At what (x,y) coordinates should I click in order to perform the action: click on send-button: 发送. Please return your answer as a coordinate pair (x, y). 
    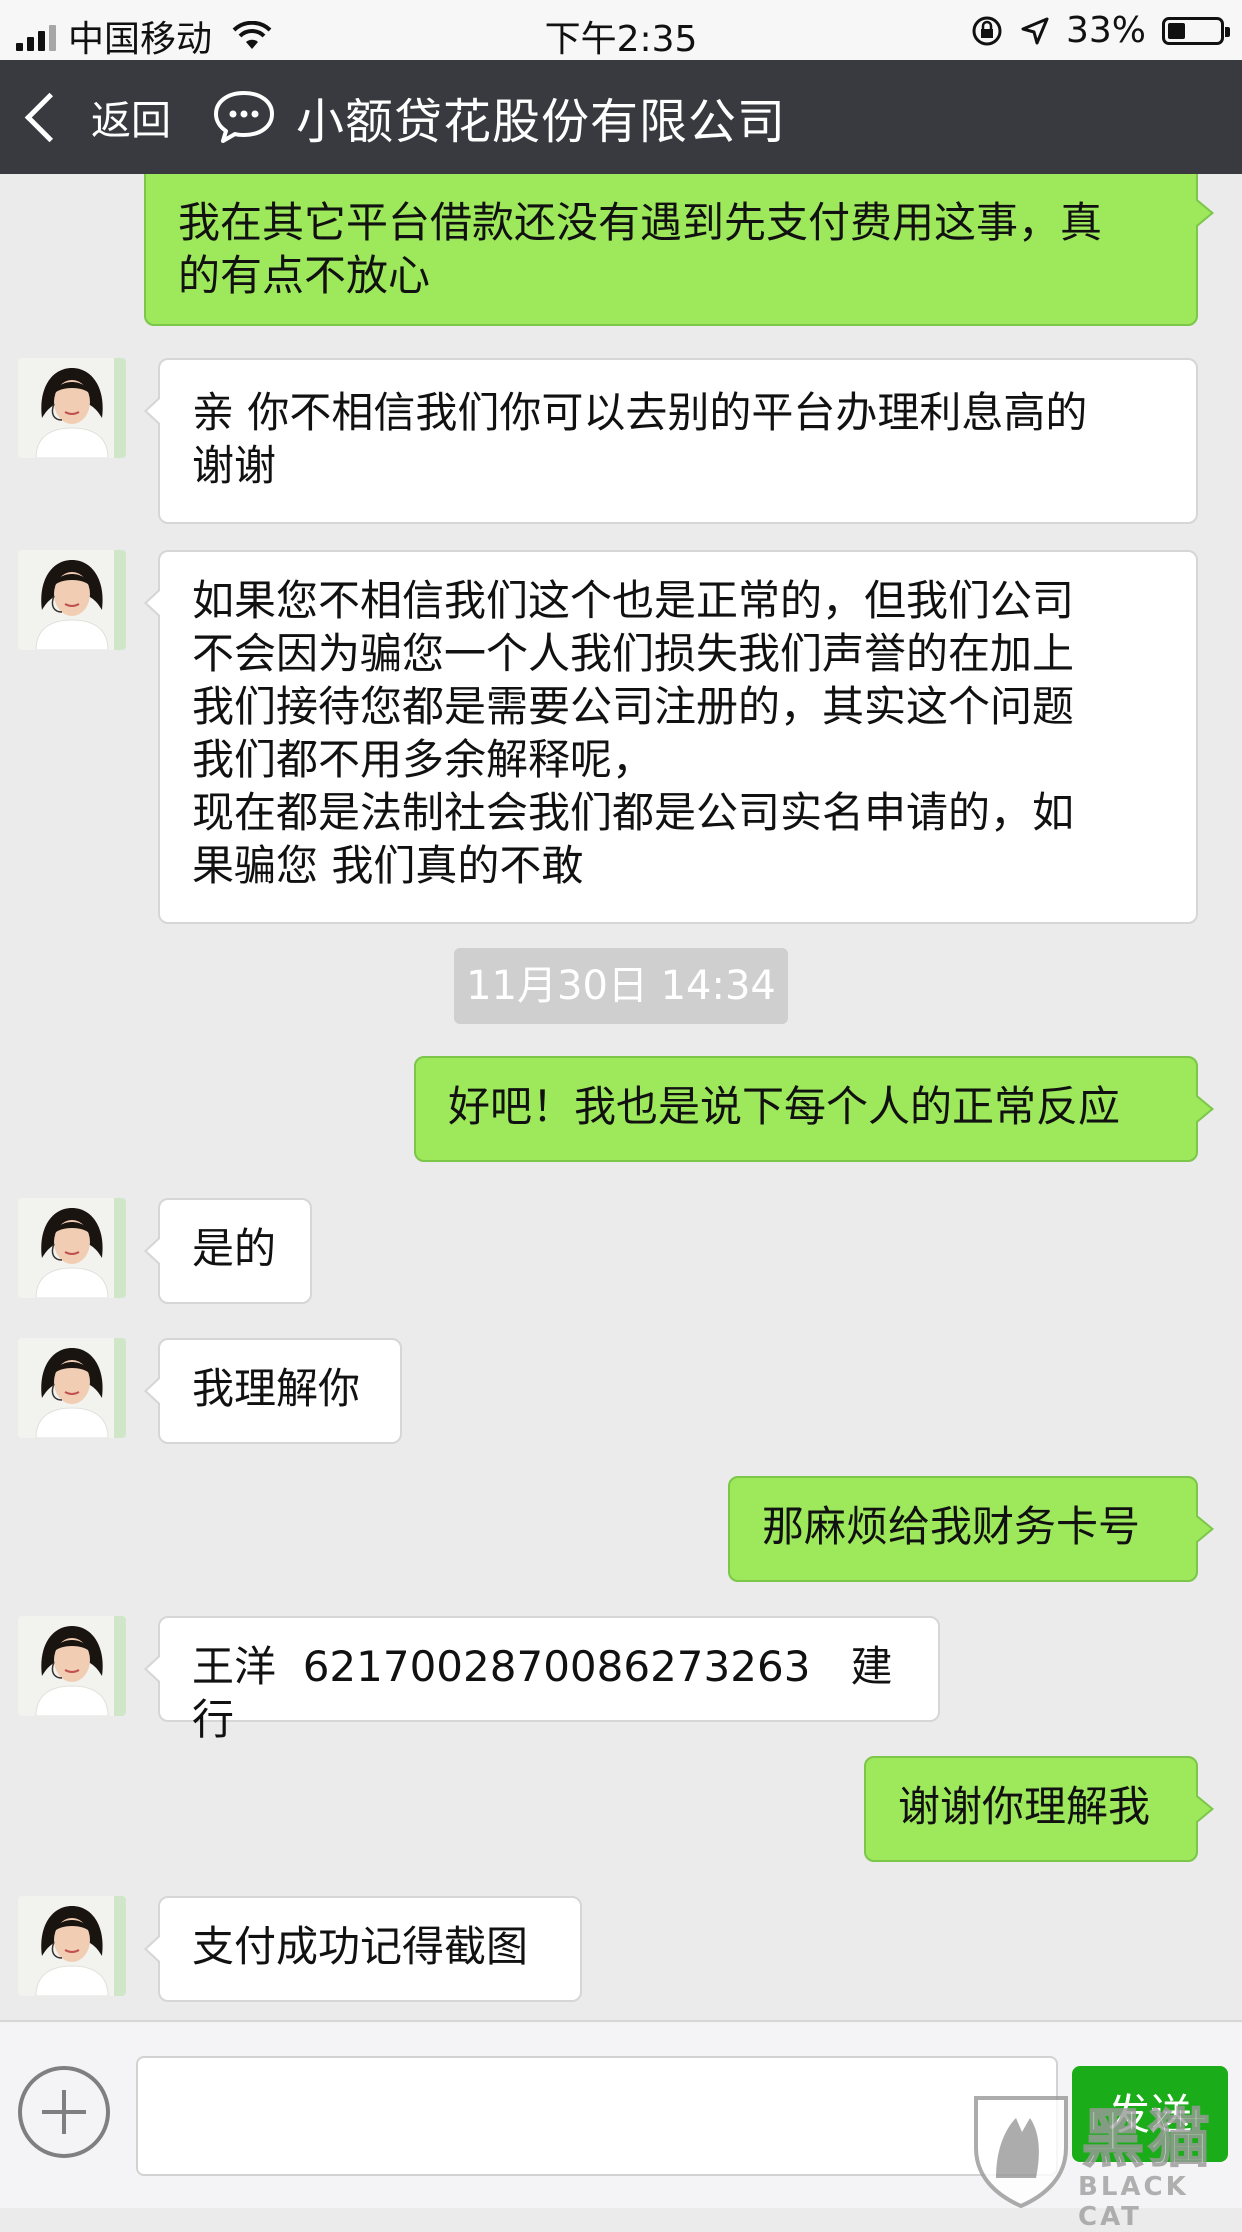
    Looking at the image, I should click on (1150, 2114).